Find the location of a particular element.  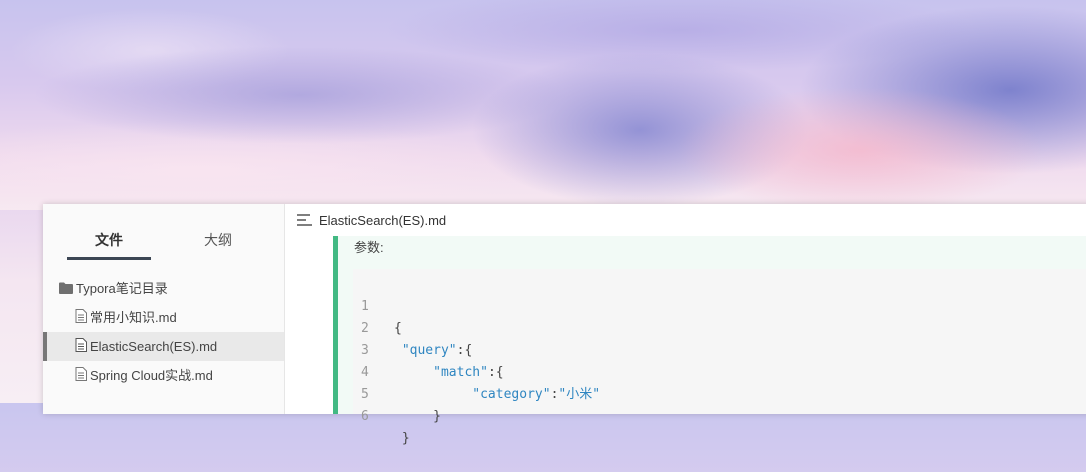

code-key: "category" is located at coordinates (511, 394).